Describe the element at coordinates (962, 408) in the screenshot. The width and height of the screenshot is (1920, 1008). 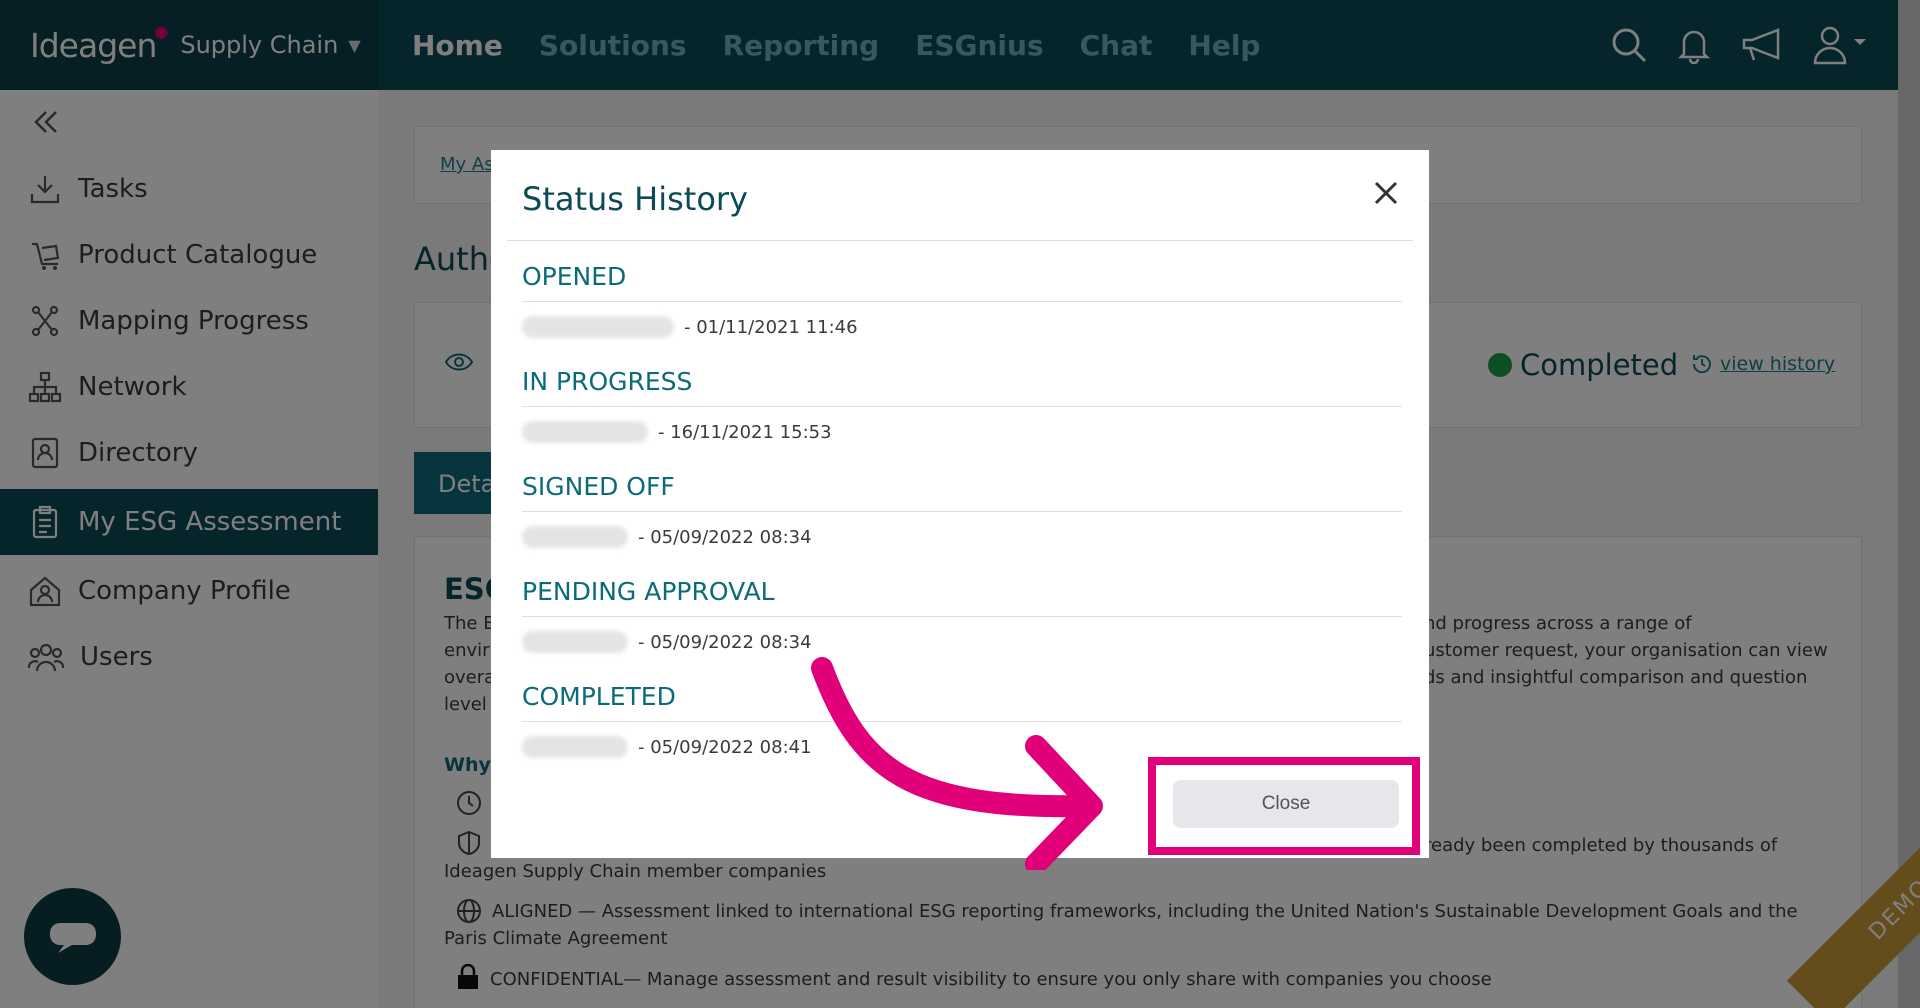
I see `history-entry: IN PROGRESS - 16/11/2021 15:53` at that location.